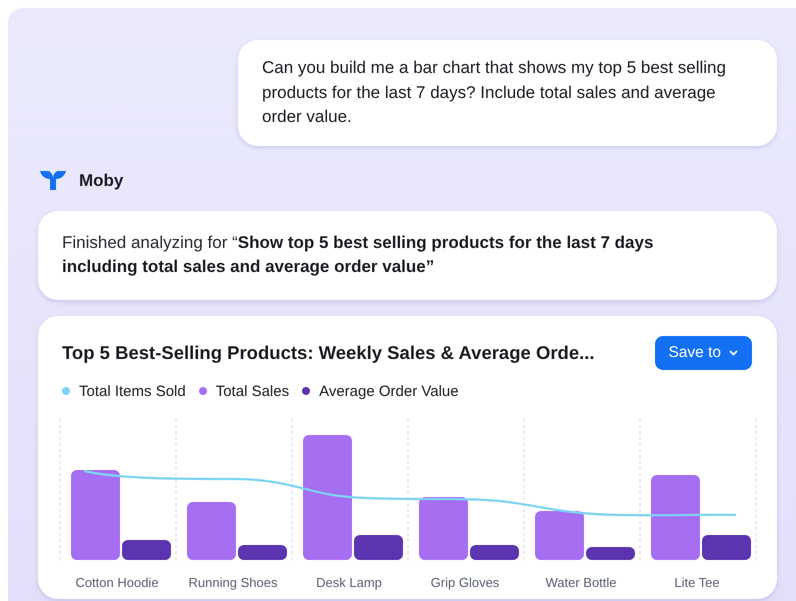 Image resolution: width=796 pixels, height=601 pixels. I want to click on axis-label: Lite Tee, so click(697, 582).